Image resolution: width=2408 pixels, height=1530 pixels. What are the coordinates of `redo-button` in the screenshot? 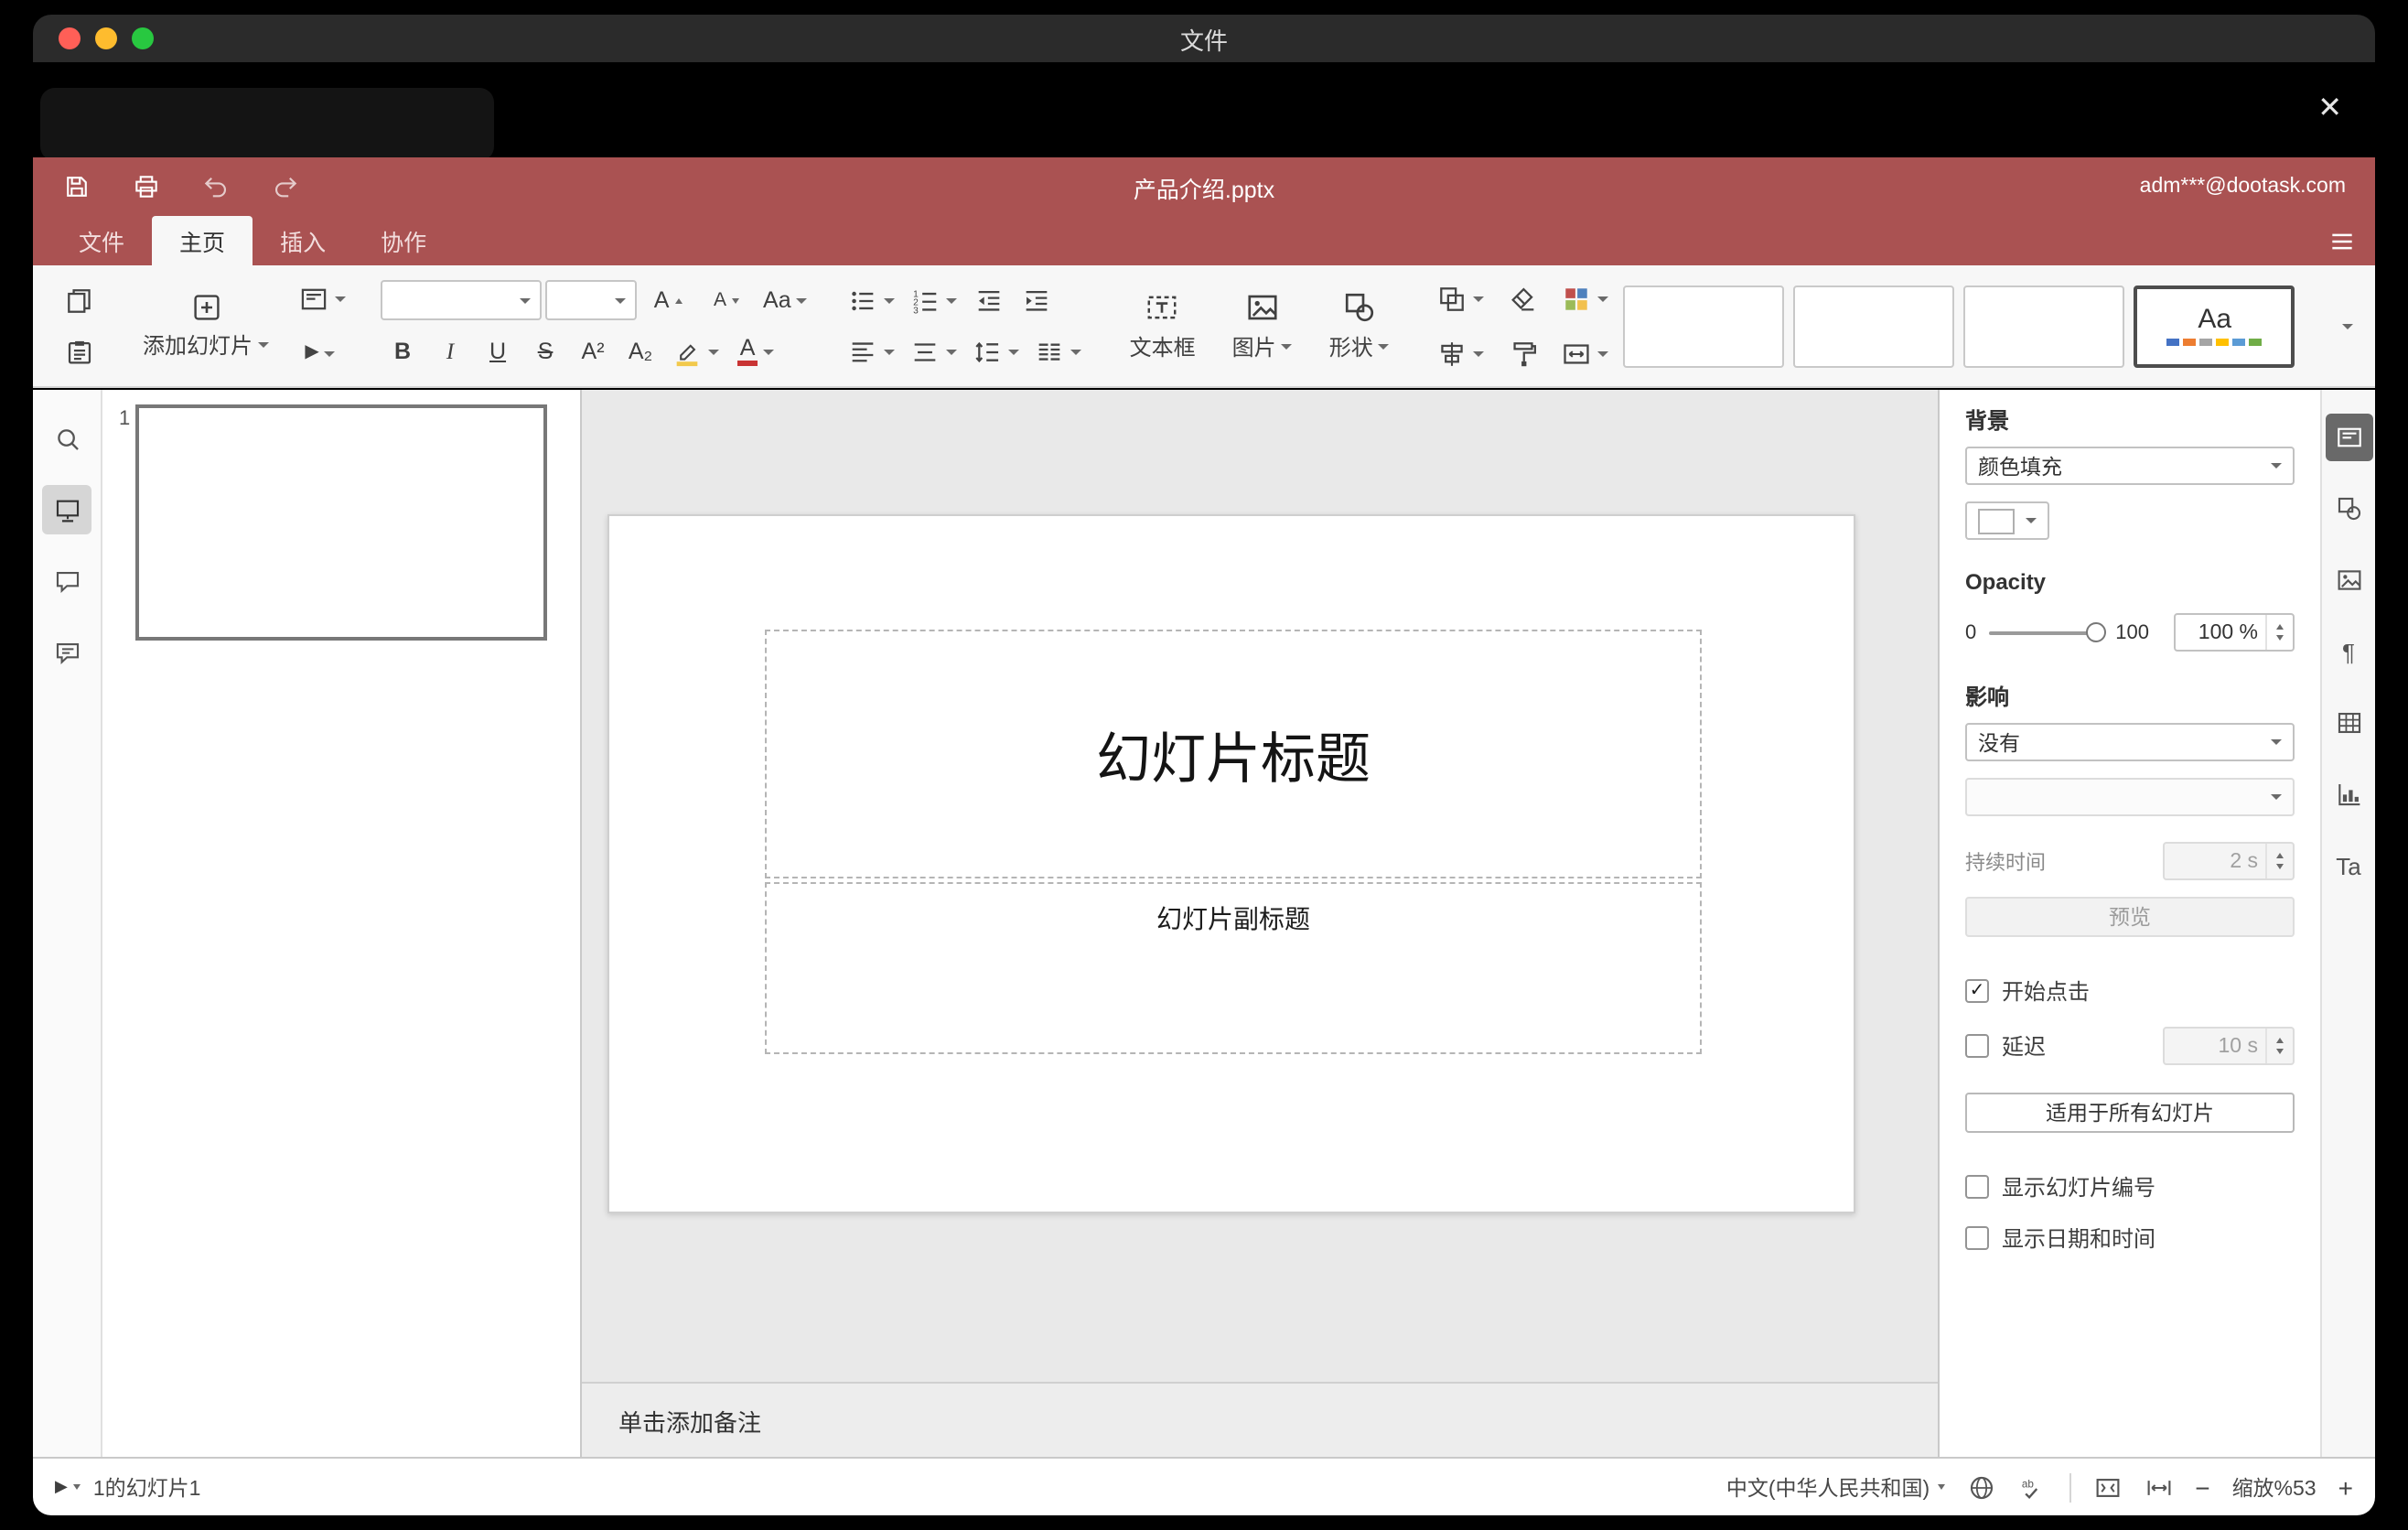 It's located at (285, 186).